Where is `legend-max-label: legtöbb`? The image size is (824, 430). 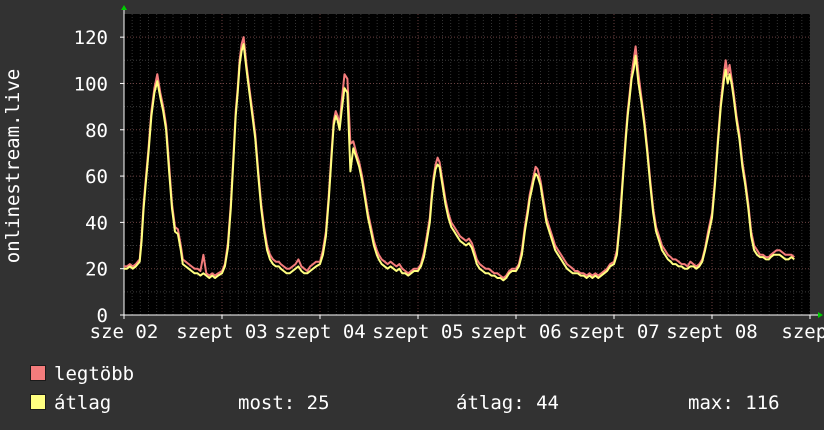 legend-max-label: legtöbb is located at coordinates (94, 374).